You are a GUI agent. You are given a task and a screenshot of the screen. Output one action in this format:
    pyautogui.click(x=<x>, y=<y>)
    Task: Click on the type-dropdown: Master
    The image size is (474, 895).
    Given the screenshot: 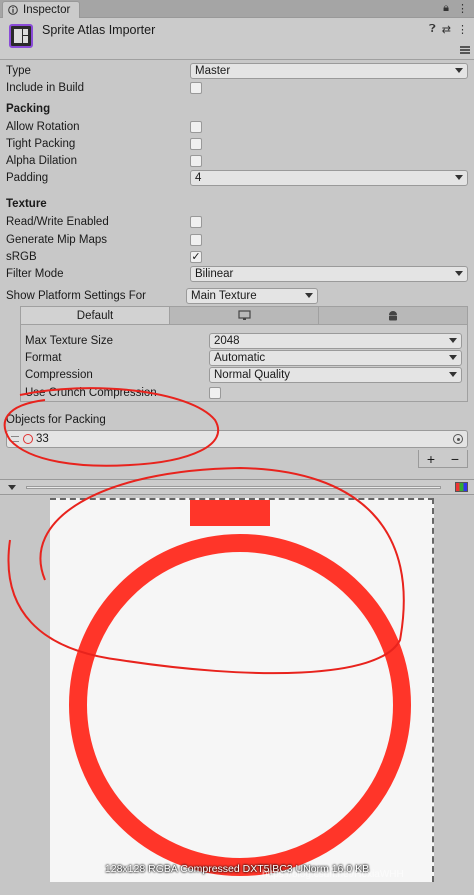 What is the action you would take?
    pyautogui.click(x=329, y=70)
    